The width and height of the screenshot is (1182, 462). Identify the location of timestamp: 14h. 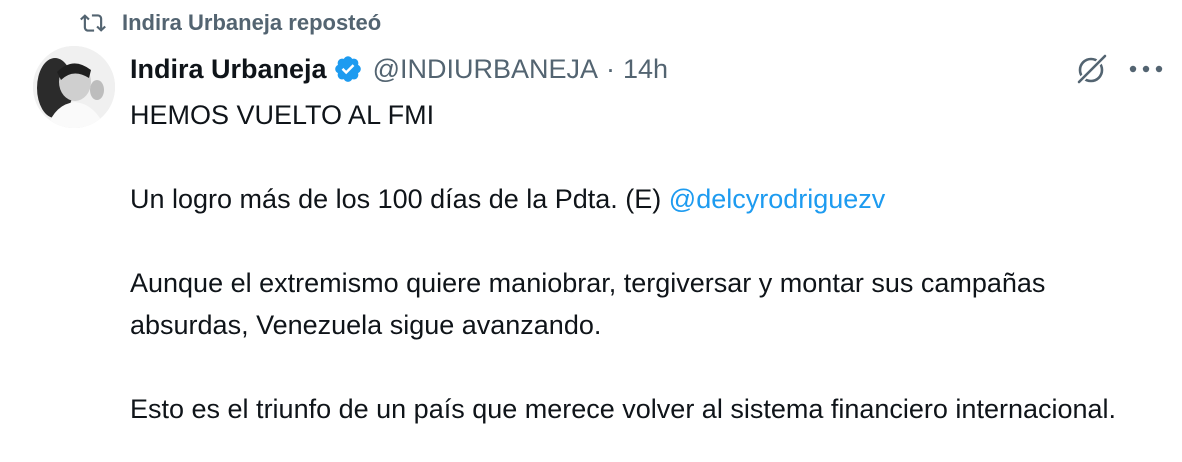
(645, 69).